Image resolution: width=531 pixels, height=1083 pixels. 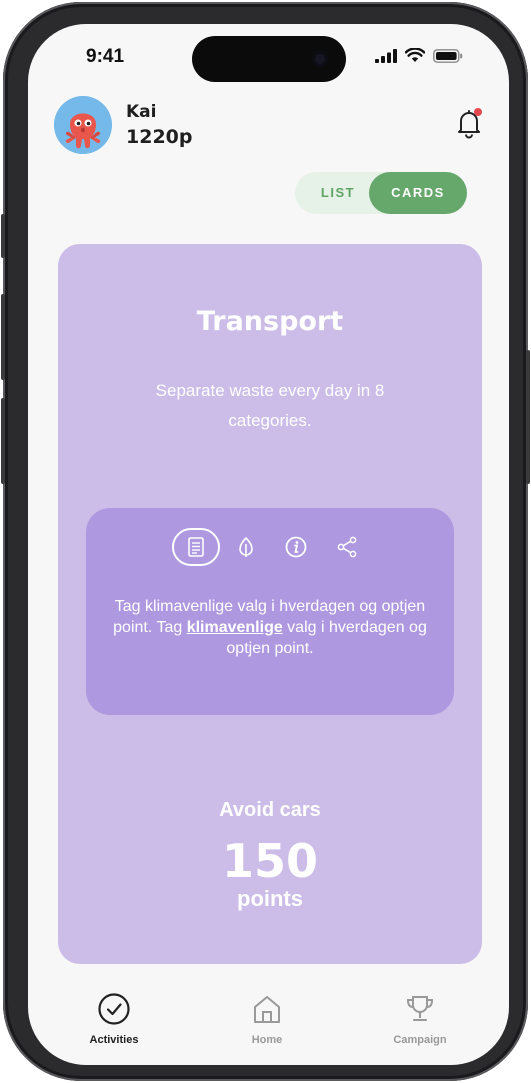 I want to click on status-bar: 9:41, so click(x=268, y=54).